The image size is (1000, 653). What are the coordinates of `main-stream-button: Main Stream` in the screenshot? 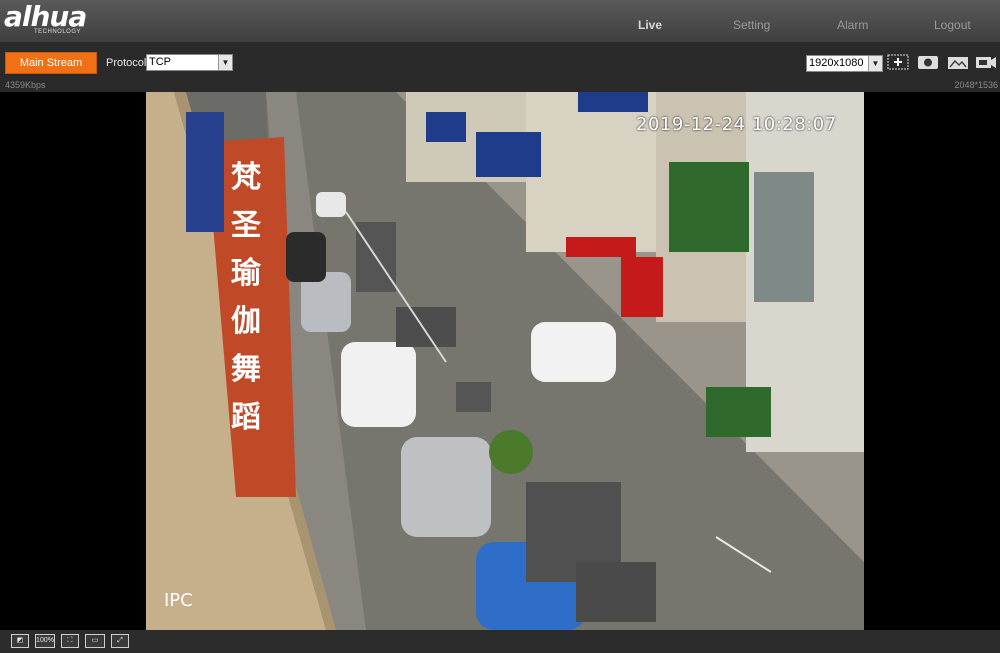 It's located at (51, 63).